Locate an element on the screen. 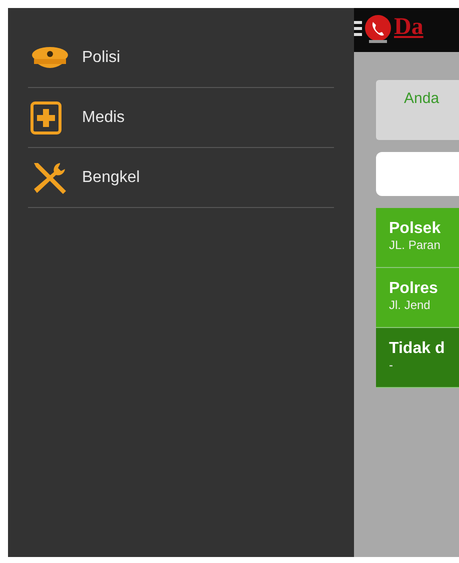 The width and height of the screenshot is (459, 563). police-cap-icon is located at coordinates (50, 58).